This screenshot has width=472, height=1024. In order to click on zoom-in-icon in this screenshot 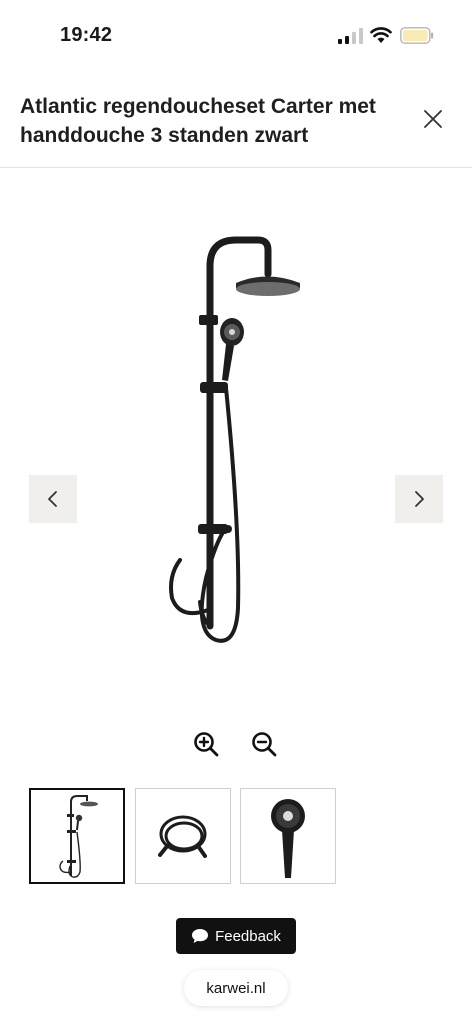, I will do `click(206, 744)`.